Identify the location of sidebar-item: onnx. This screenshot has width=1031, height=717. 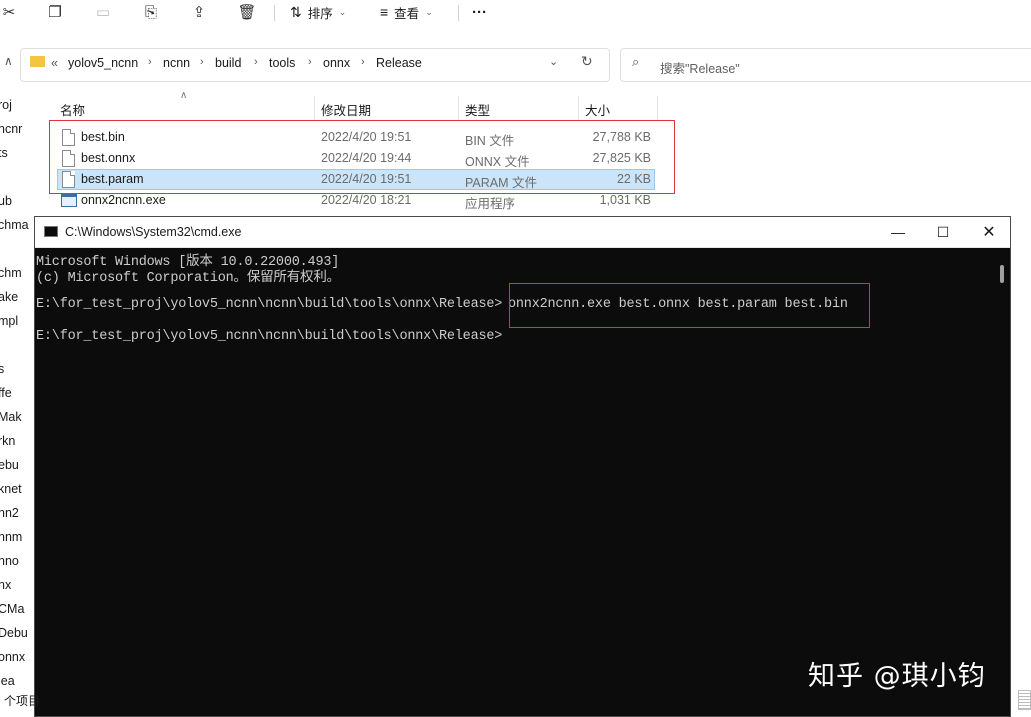
(16, 657).